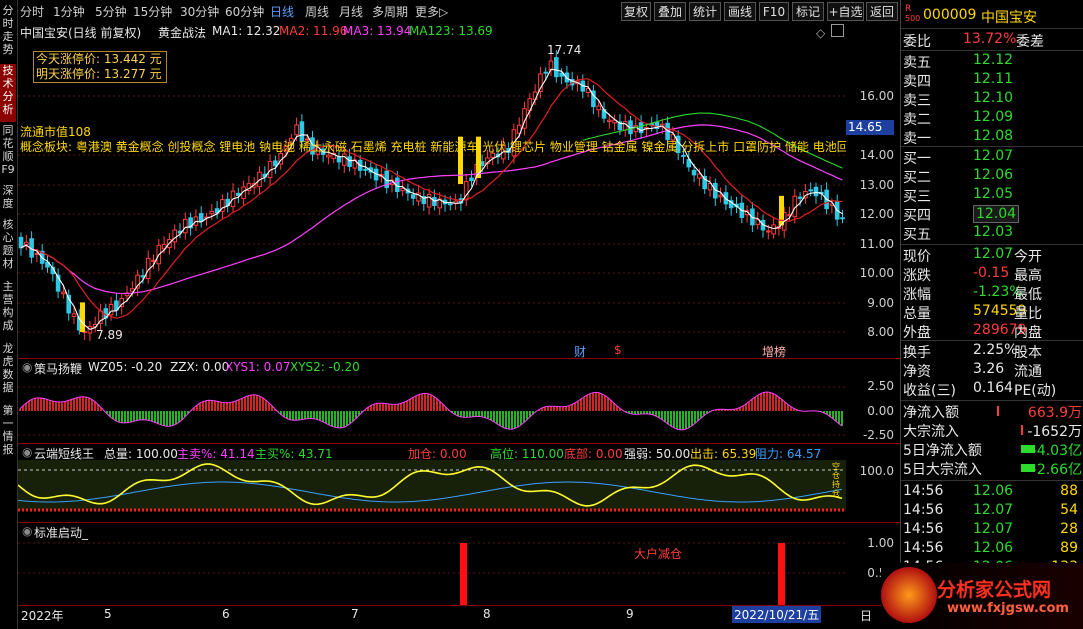 The width and height of the screenshot is (1083, 629). I want to click on diamond-icon: ◇, so click(820, 33).